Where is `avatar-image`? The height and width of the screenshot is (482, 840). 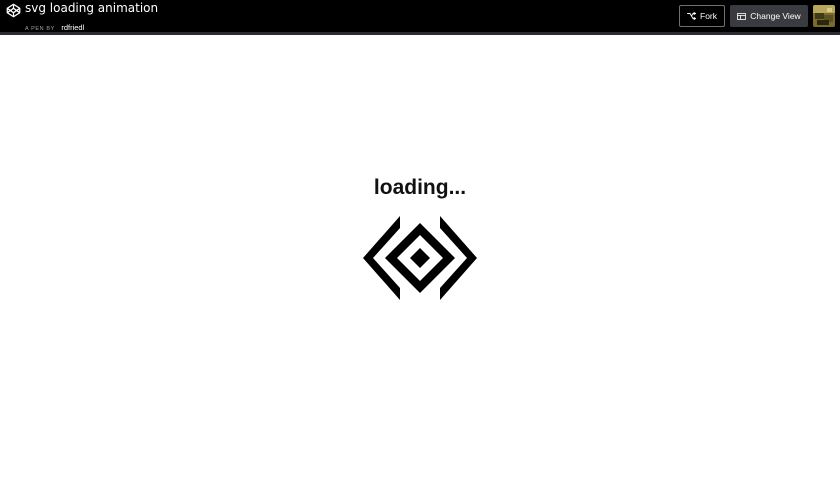
avatar-image is located at coordinates (824, 16).